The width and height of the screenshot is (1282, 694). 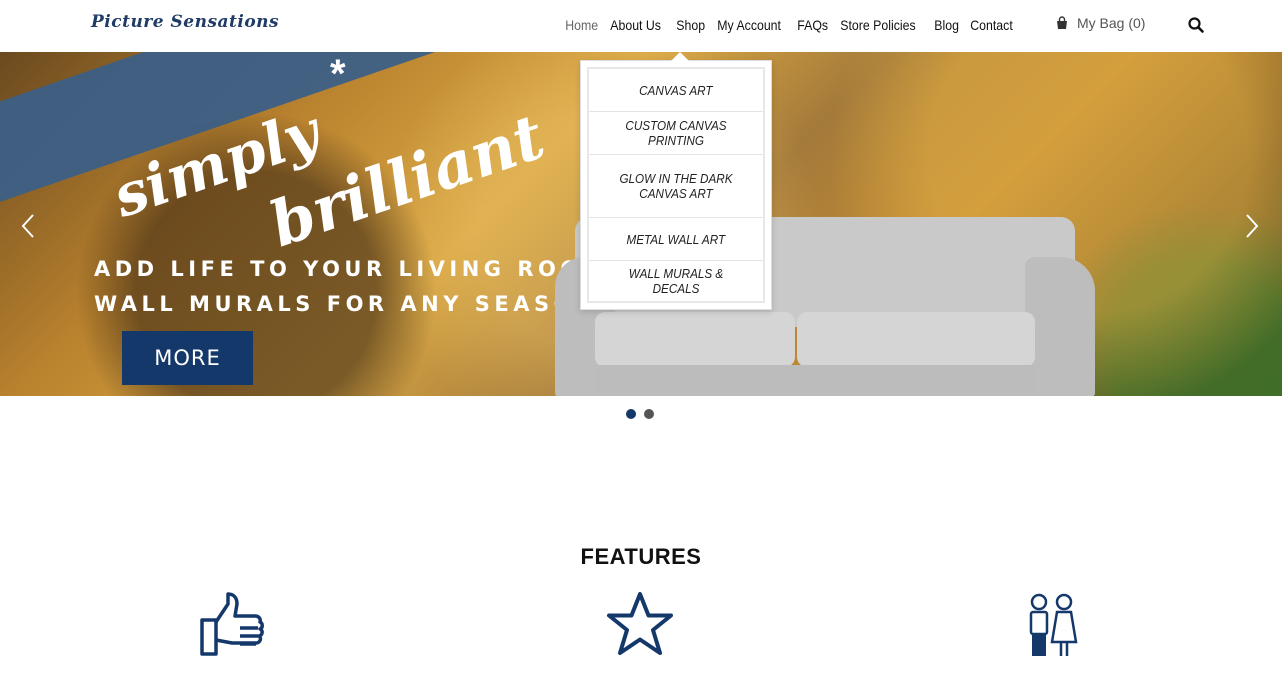 What do you see at coordinates (635, 25) in the screenshot?
I see `nav-about-us: About Us` at bounding box center [635, 25].